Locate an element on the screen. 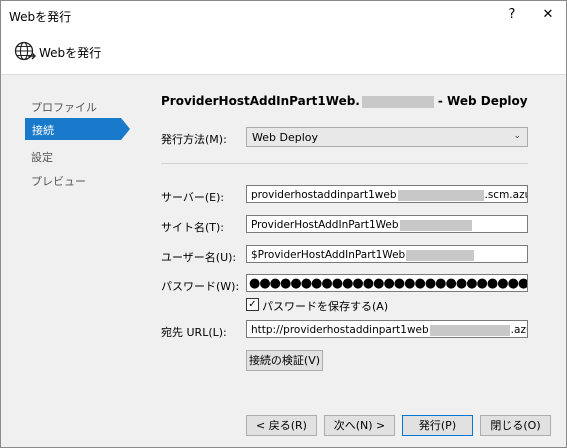 This screenshot has height=448, width=567. nav-item-settings: 設定 is located at coordinates (42, 157).